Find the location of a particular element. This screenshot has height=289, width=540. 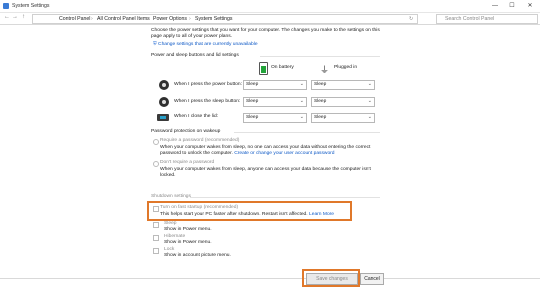

hibernate-desc: Show in Power menu. is located at coordinates (188, 242).